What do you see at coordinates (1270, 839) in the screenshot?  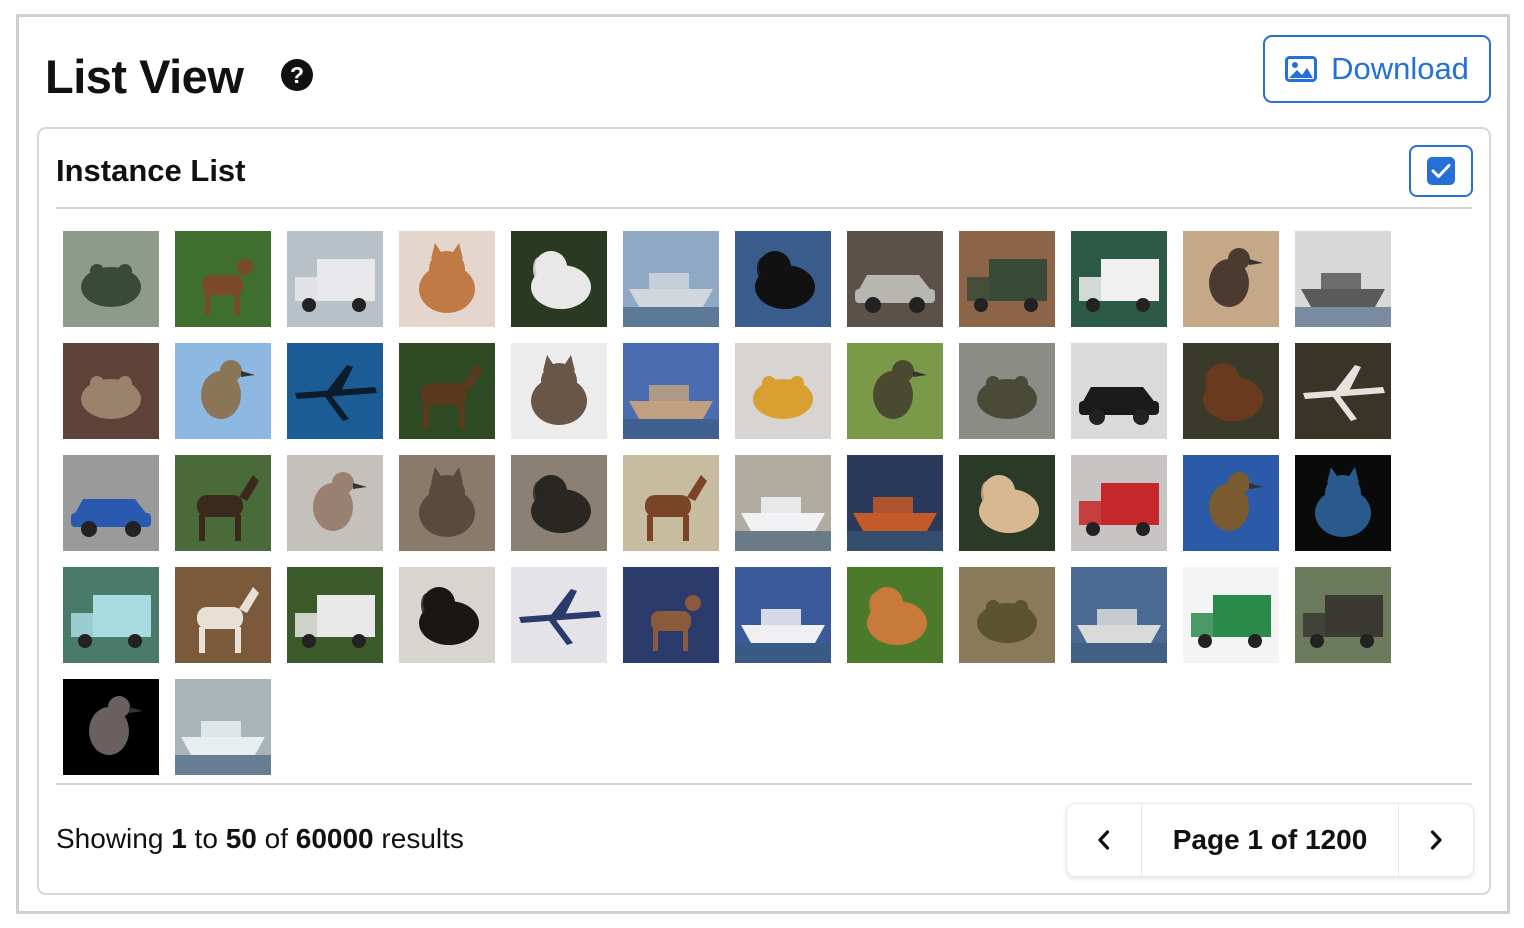 I see `page-indicator: Page 1 of 1200` at bounding box center [1270, 839].